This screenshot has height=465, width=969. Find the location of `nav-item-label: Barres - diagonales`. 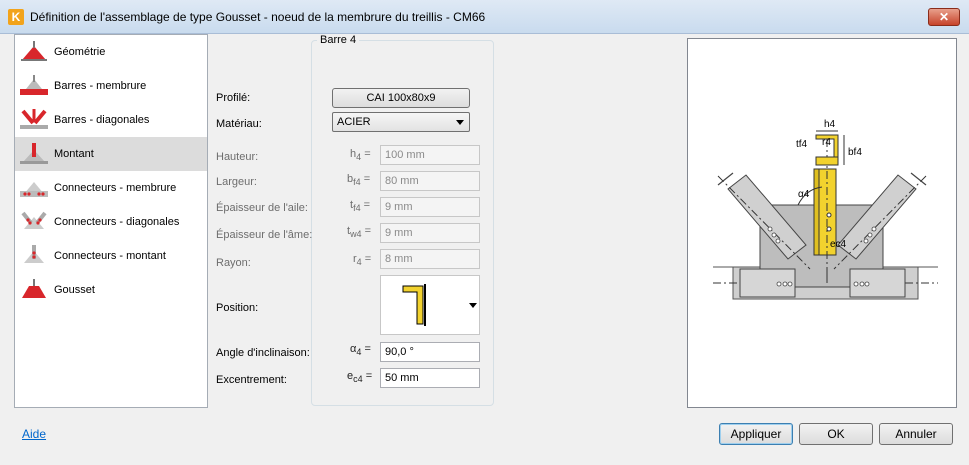

nav-item-label: Barres - diagonales is located at coordinates (102, 120).